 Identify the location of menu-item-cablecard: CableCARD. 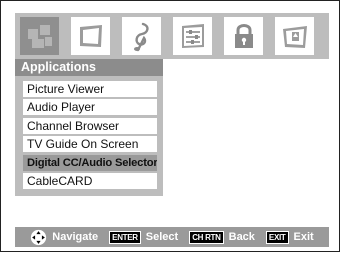
(90, 180).